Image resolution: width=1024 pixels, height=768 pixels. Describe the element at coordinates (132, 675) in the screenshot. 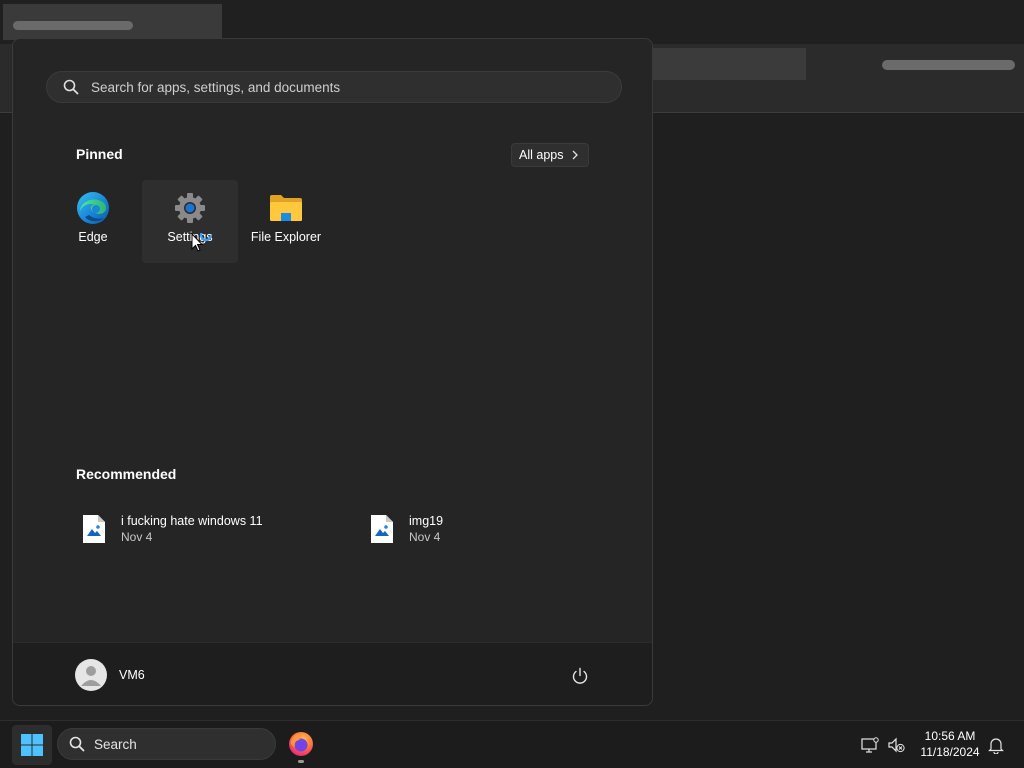

I see `user-name: VM6` at that location.